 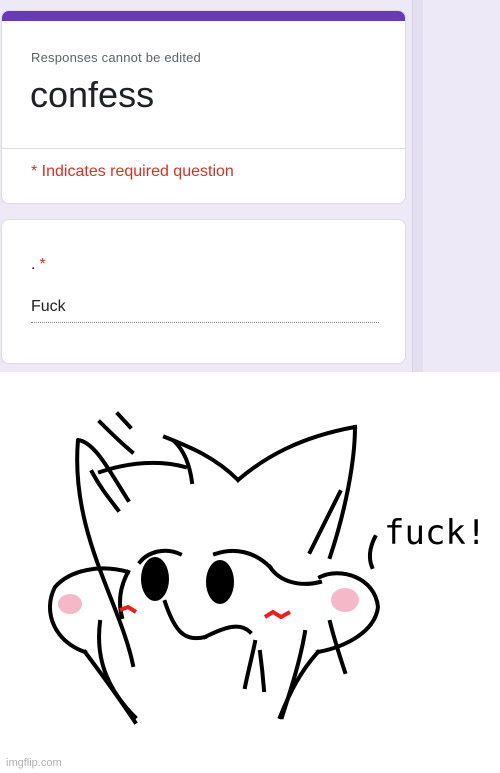 I want to click on question-text: ., so click(x=33, y=264).